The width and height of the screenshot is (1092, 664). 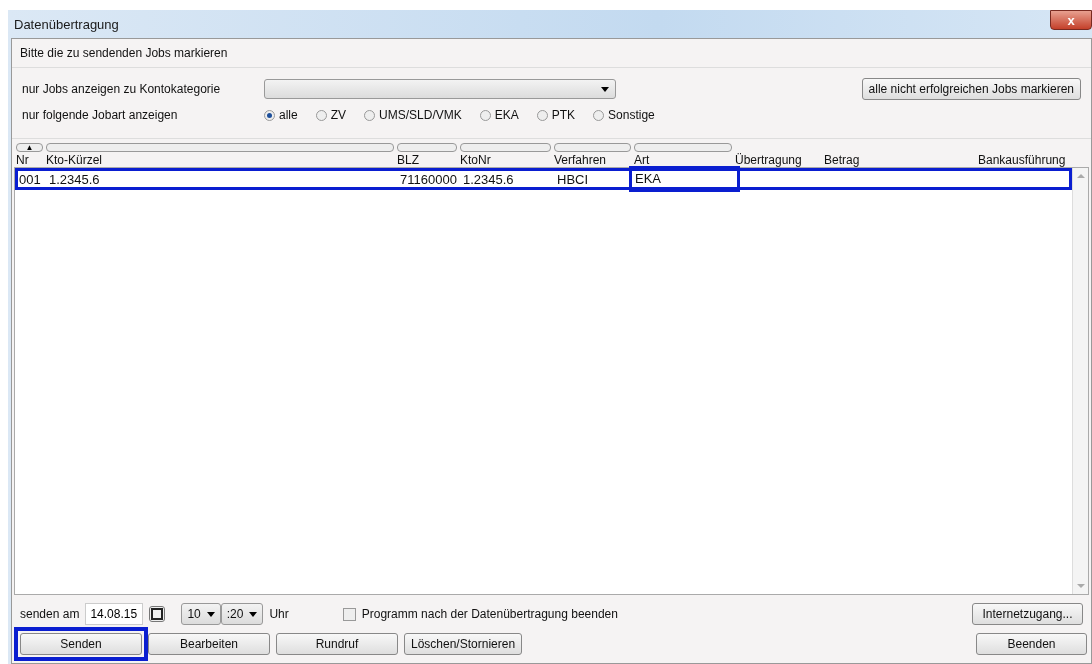 I want to click on radio-label: PTK, so click(x=563, y=115).